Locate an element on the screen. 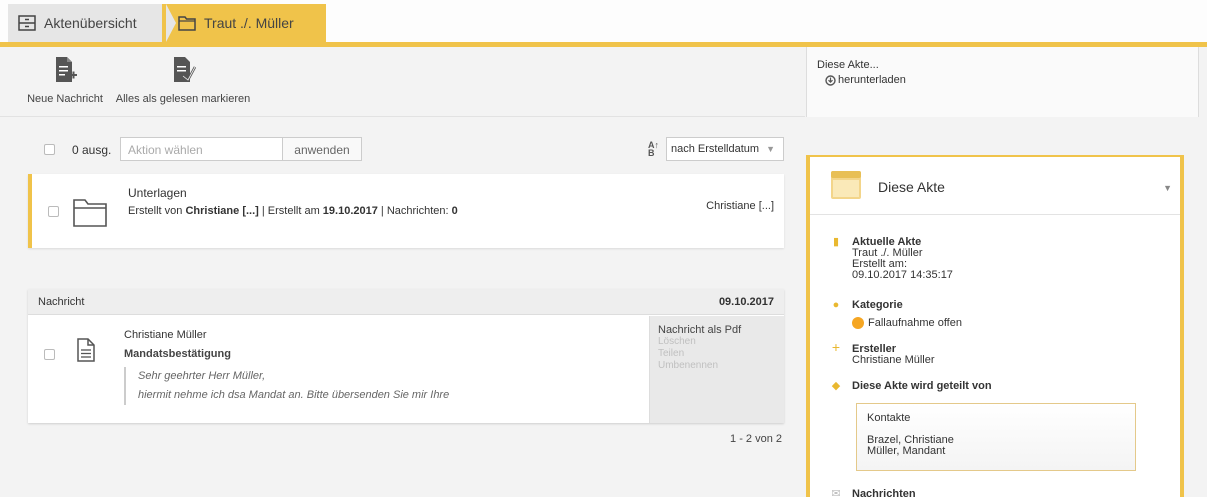 This screenshot has width=1207, height=497. message-header-date: 09.10.2017 is located at coordinates (746, 302).